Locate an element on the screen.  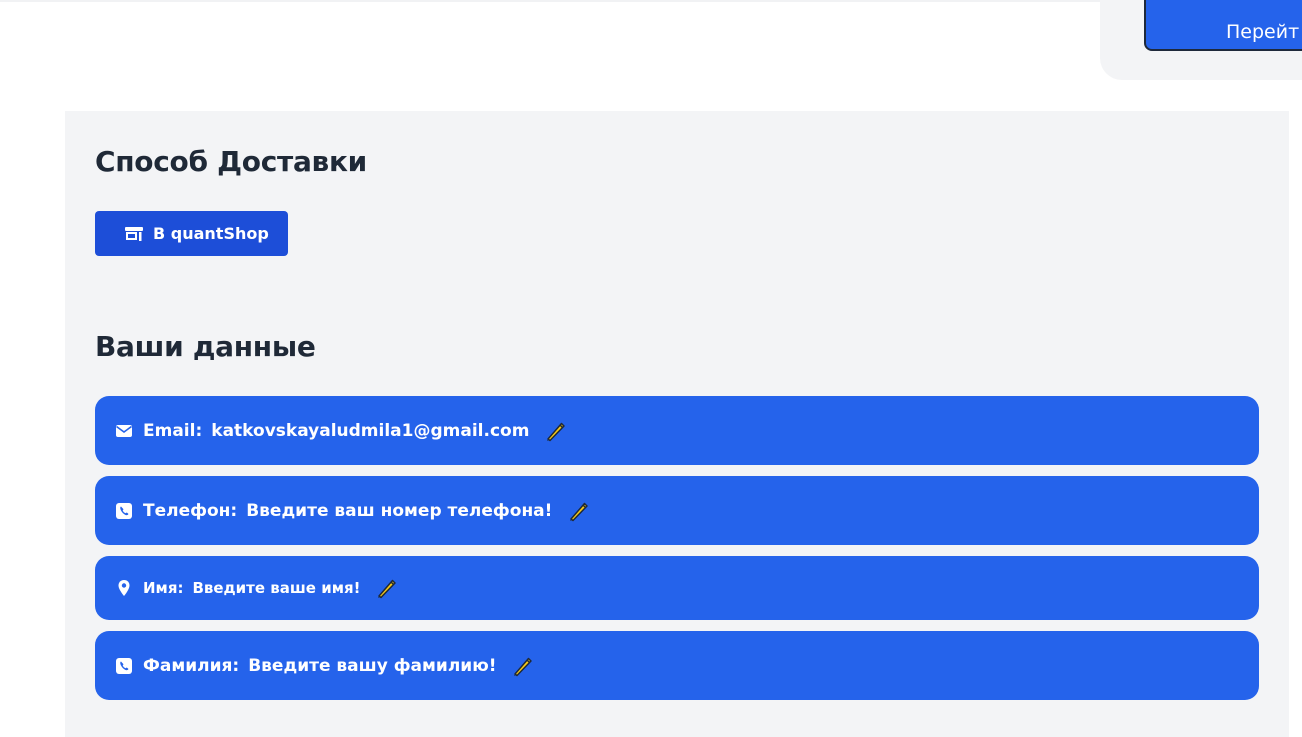
map-pin-icon is located at coordinates (124, 588).